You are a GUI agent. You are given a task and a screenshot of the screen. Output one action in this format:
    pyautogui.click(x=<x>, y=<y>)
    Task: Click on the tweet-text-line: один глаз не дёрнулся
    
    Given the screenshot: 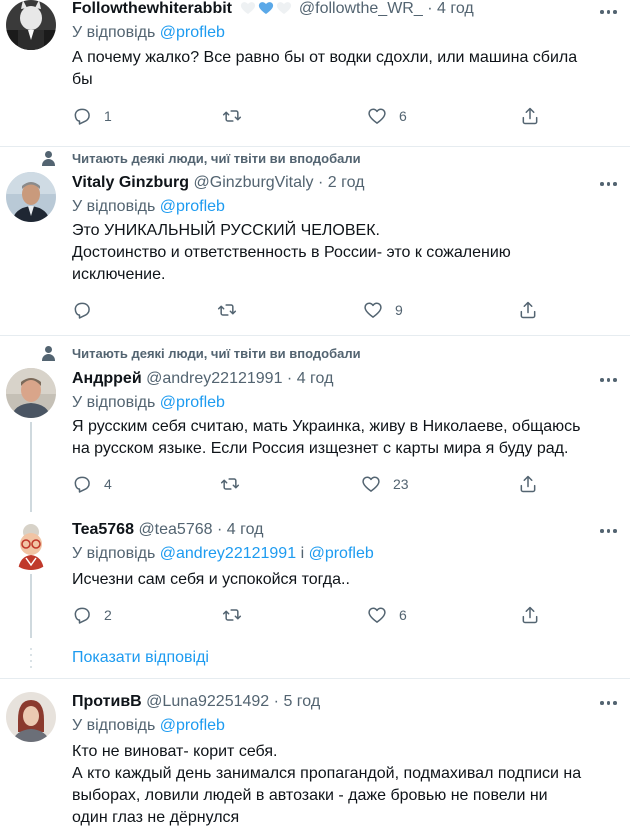 What is the action you would take?
    pyautogui.click(x=156, y=817)
    